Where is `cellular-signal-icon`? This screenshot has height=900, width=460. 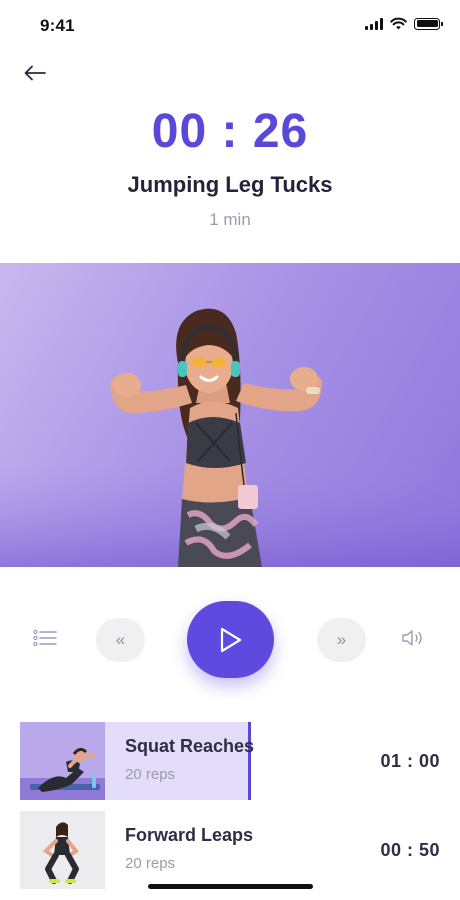
cellular-signal-icon is located at coordinates (374, 23).